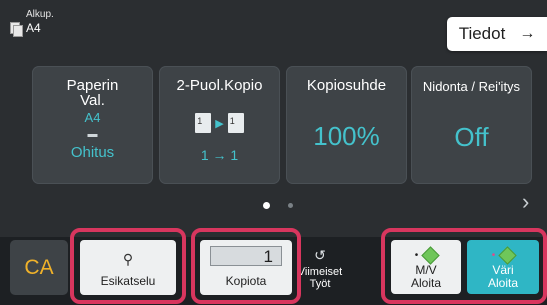  What do you see at coordinates (346, 85) in the screenshot?
I see `copy-ratio-title: Kopiosuhde` at bounding box center [346, 85].